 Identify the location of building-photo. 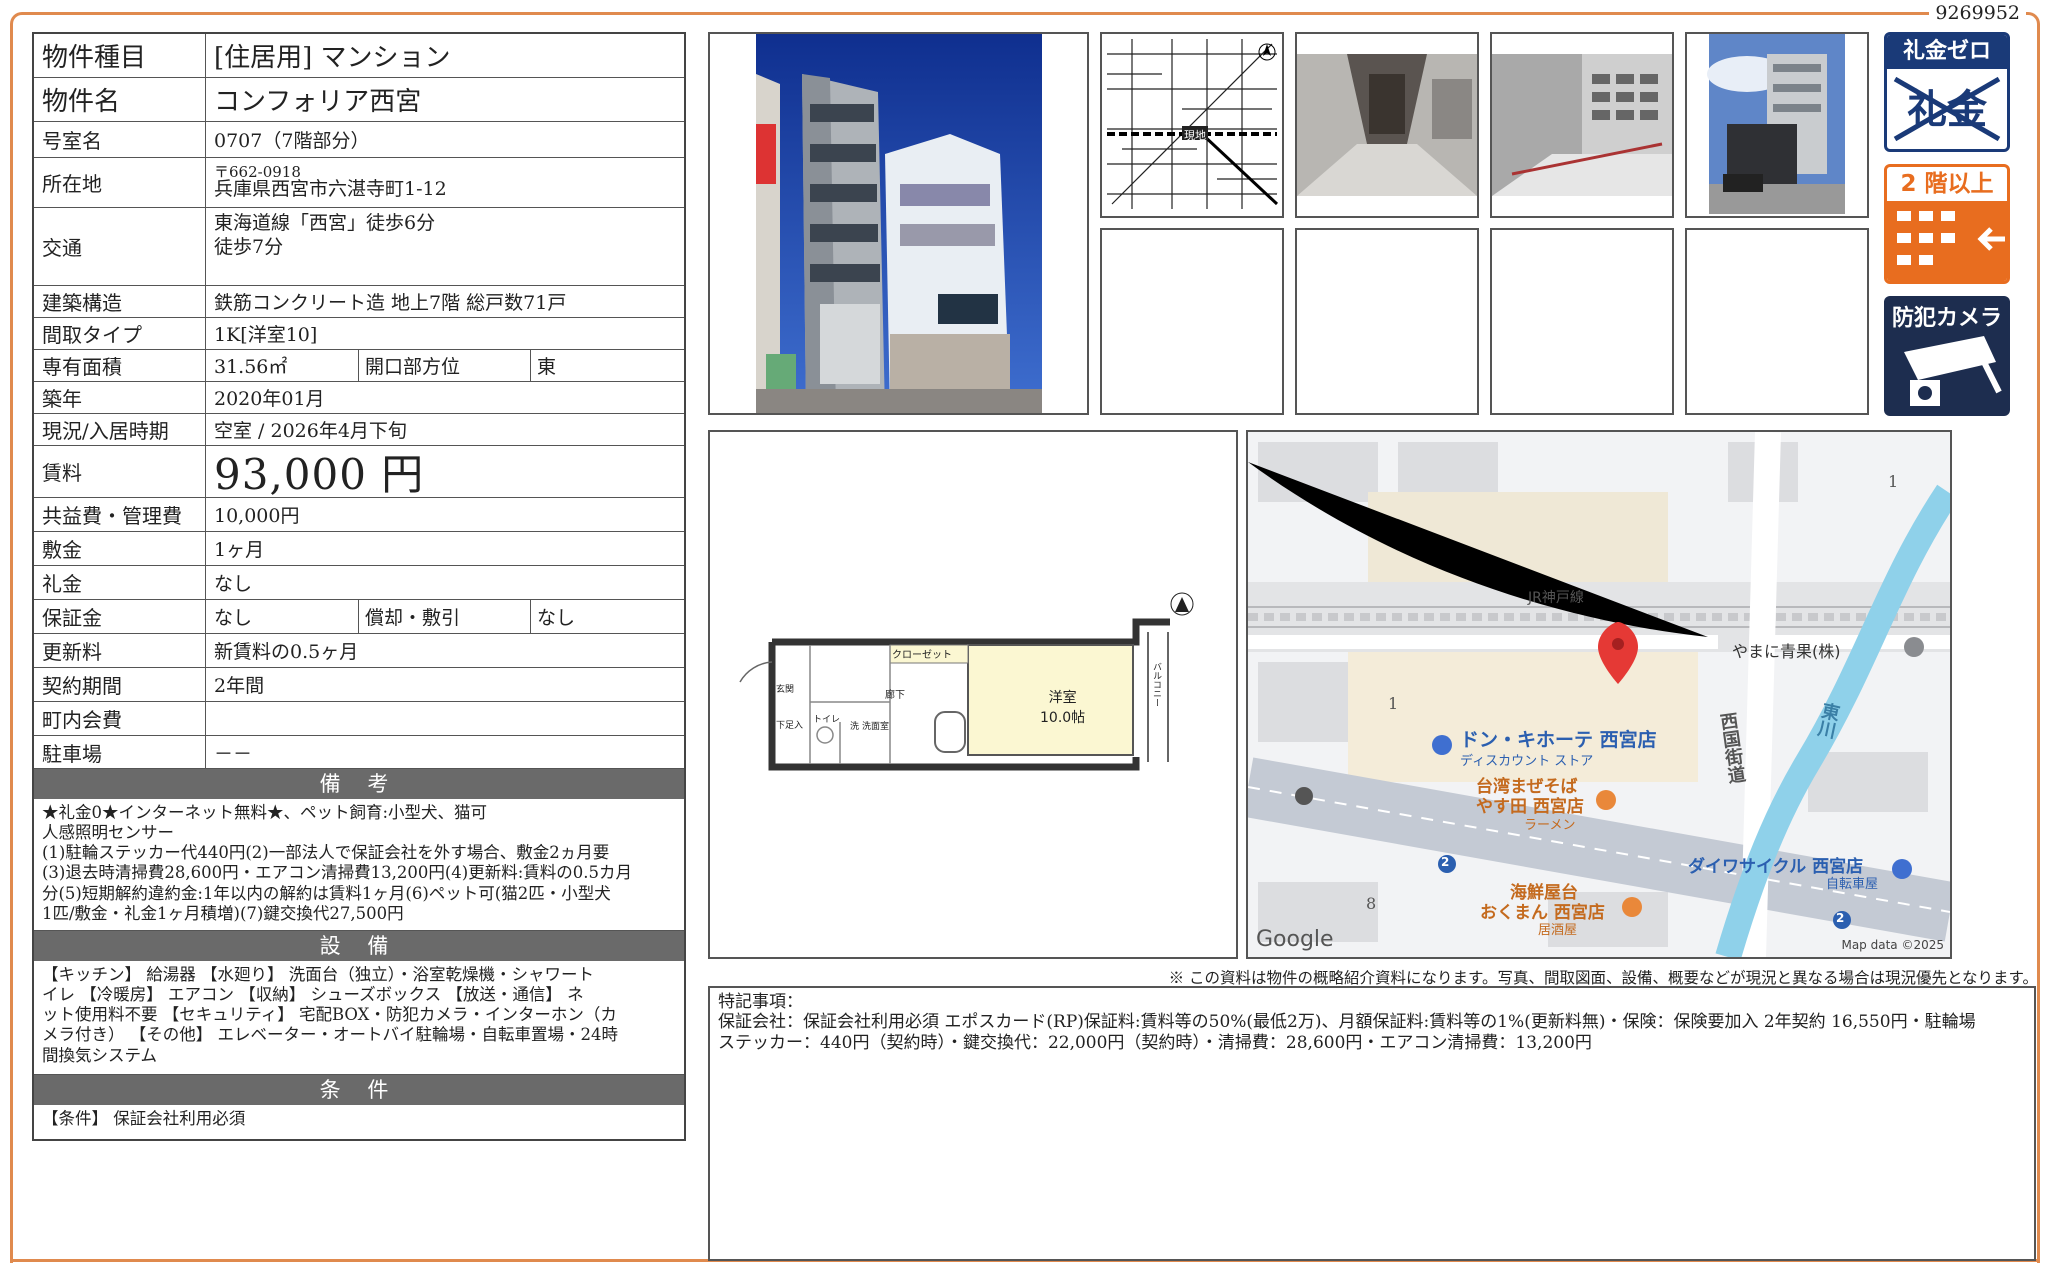
(898, 223).